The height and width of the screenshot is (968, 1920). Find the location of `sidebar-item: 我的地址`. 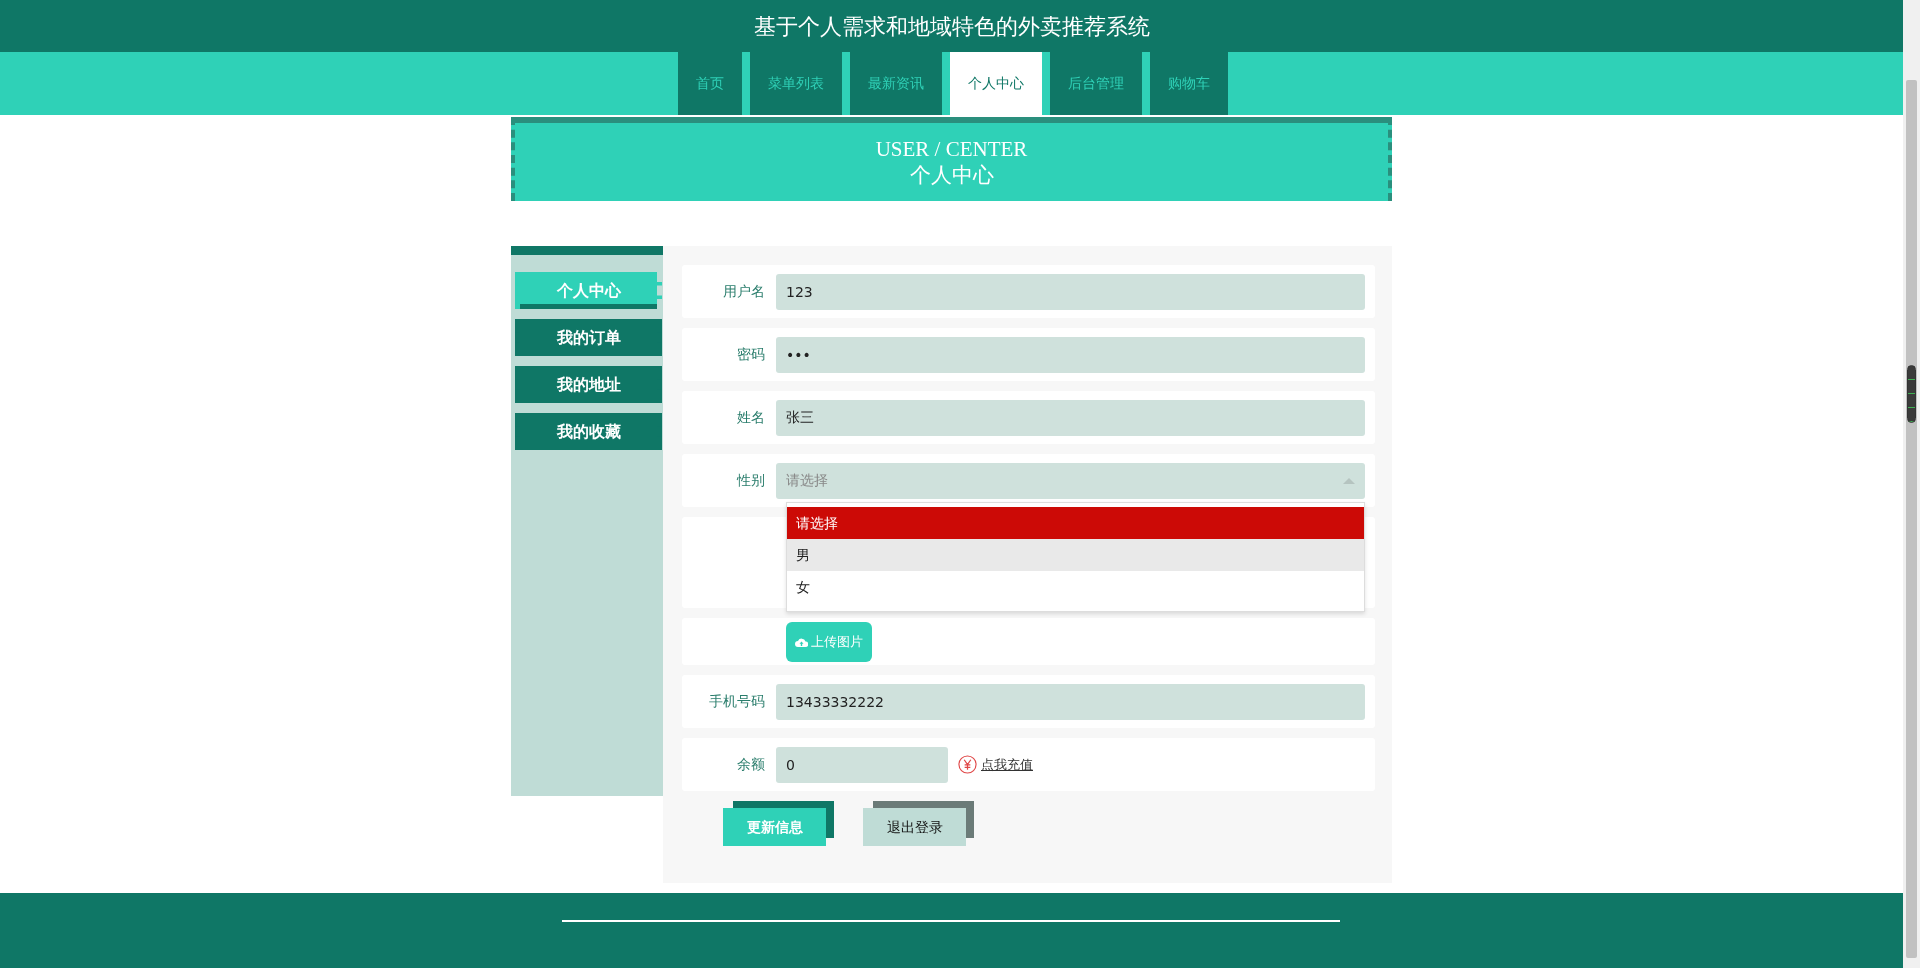

sidebar-item: 我的地址 is located at coordinates (588, 384).